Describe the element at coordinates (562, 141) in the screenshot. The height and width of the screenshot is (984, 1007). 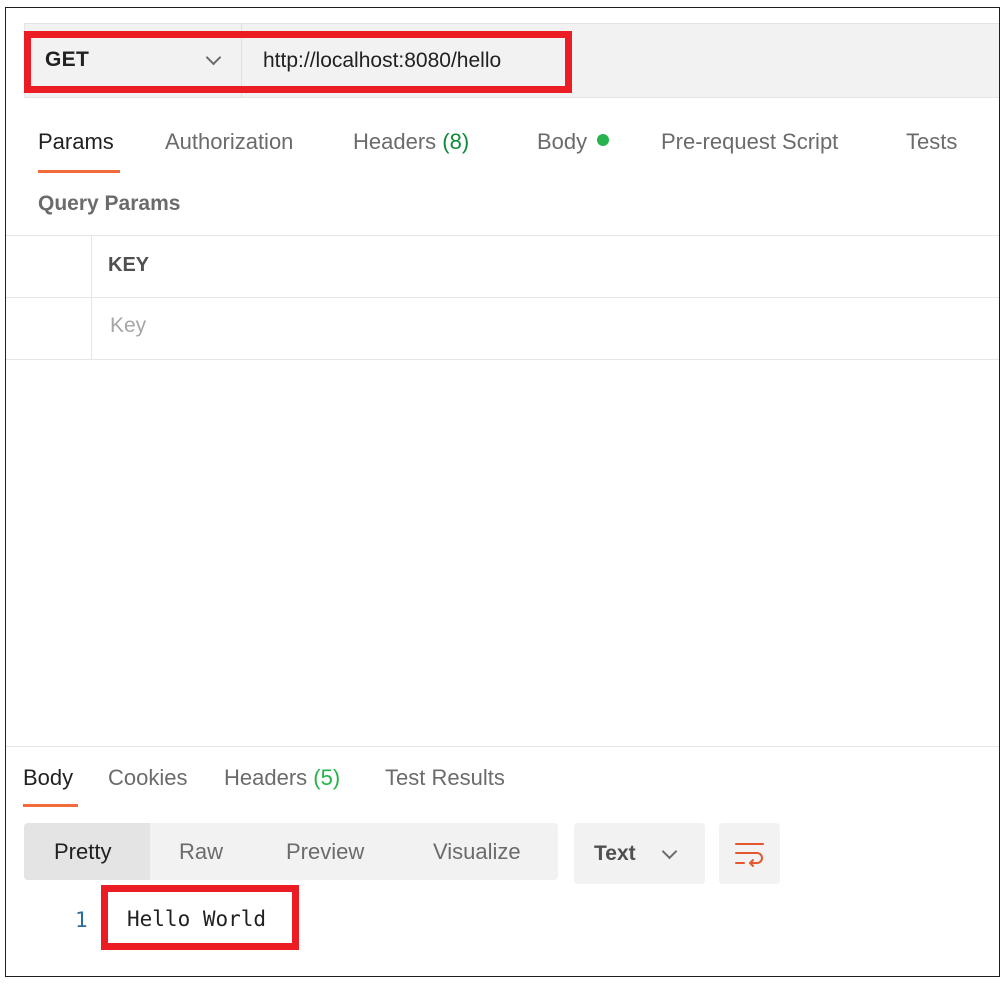
I see `tab-body-label: Body` at that location.